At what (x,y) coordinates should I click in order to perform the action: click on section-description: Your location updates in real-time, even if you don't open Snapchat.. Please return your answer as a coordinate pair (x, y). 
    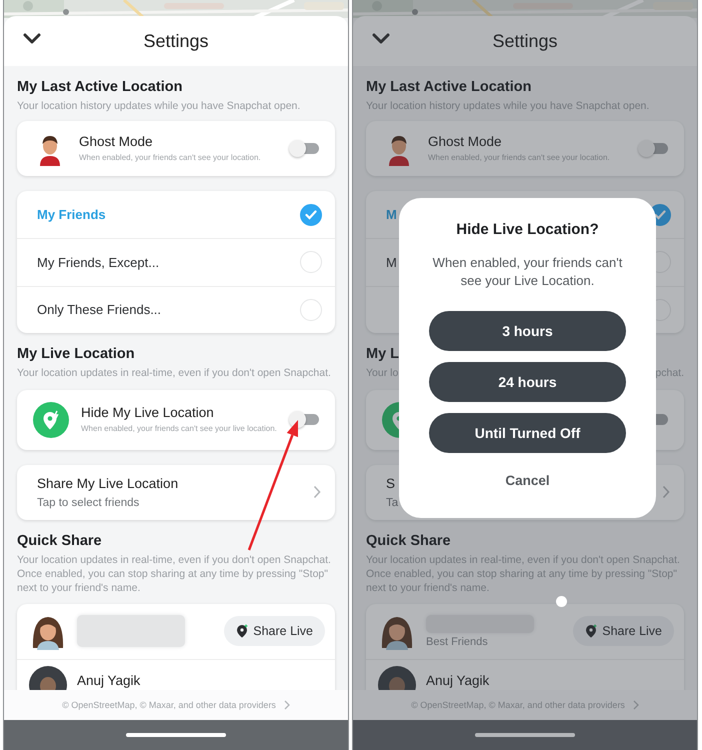
    Looking at the image, I should click on (174, 373).